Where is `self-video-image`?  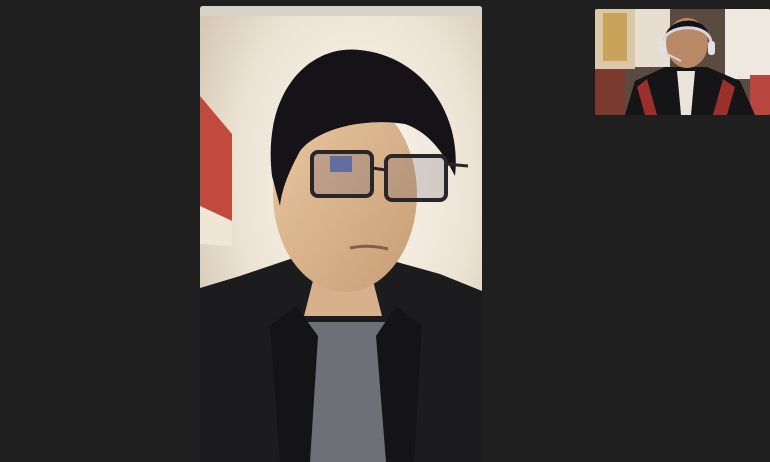
self-video-image is located at coordinates (682, 62).